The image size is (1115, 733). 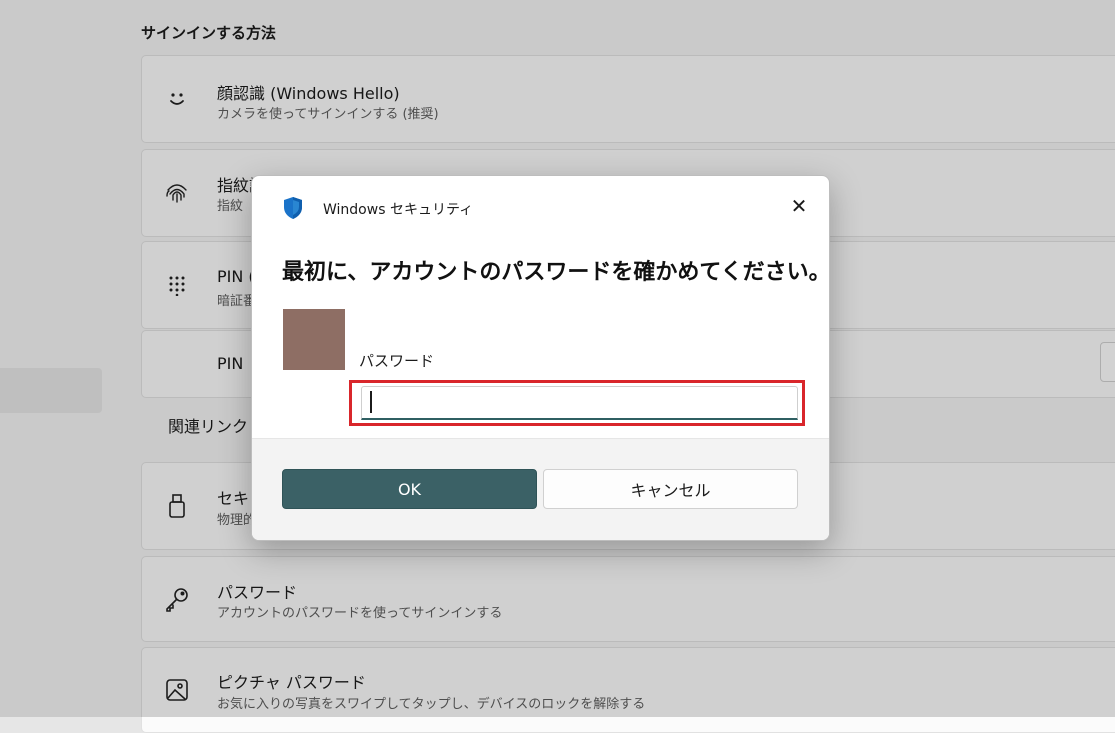 I want to click on cancel-button: キャンセル, so click(x=670, y=489).